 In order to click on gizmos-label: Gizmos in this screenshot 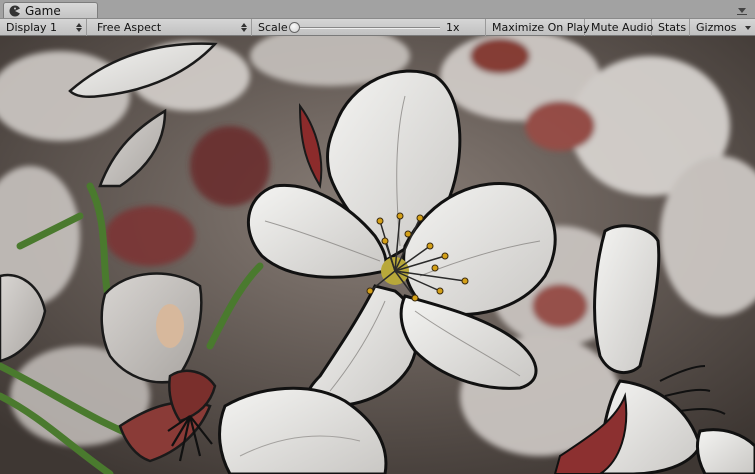, I will do `click(716, 27)`.